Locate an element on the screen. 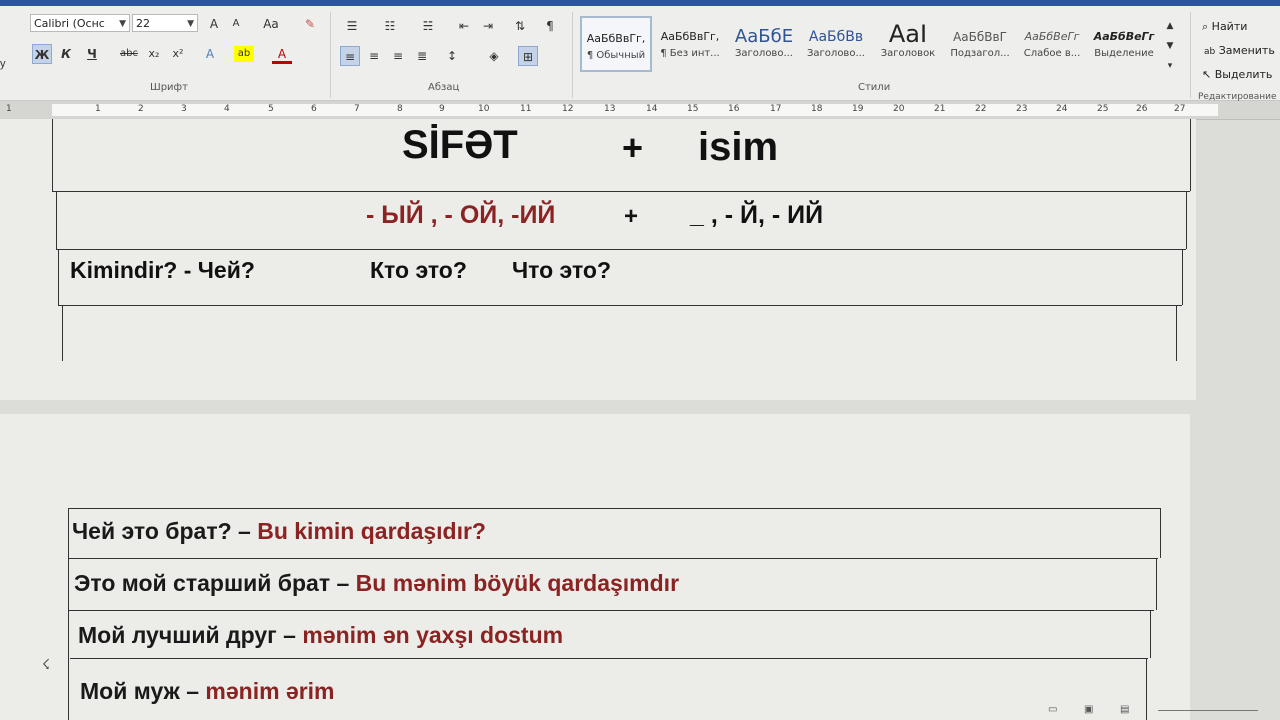  azerbaijani-text: mənim ərim is located at coordinates (270, 691).